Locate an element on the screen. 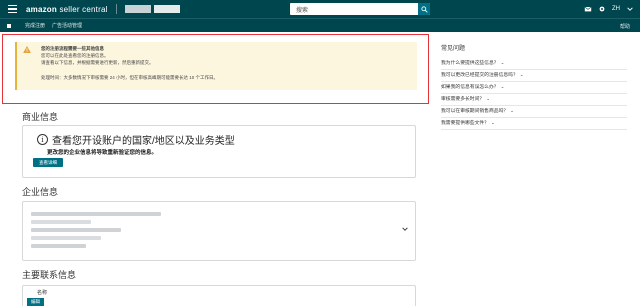  contact-info-card: 名称 is located at coordinates (219, 295).